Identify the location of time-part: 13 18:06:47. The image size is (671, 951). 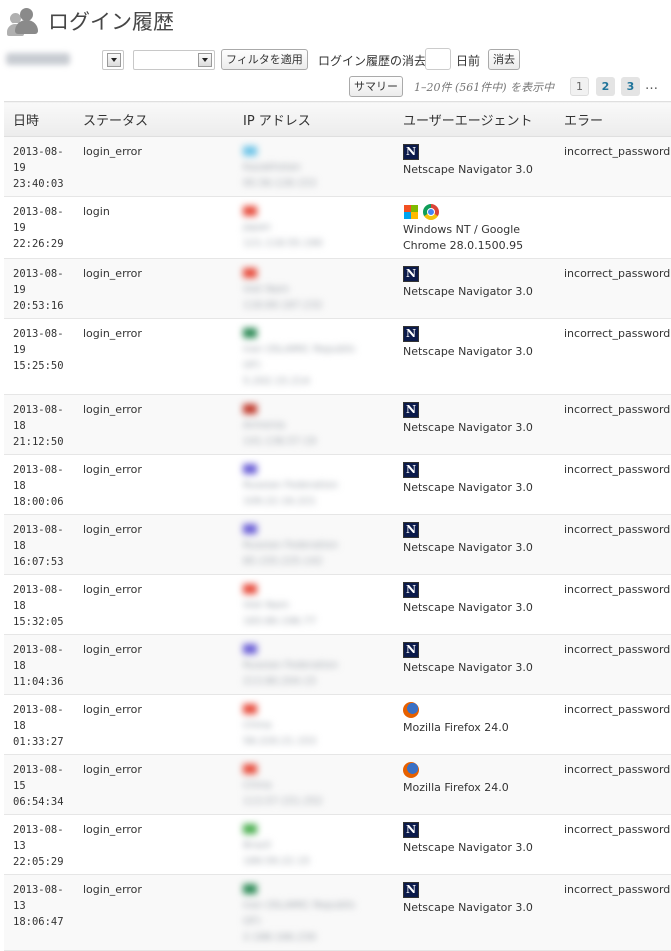
(38, 914).